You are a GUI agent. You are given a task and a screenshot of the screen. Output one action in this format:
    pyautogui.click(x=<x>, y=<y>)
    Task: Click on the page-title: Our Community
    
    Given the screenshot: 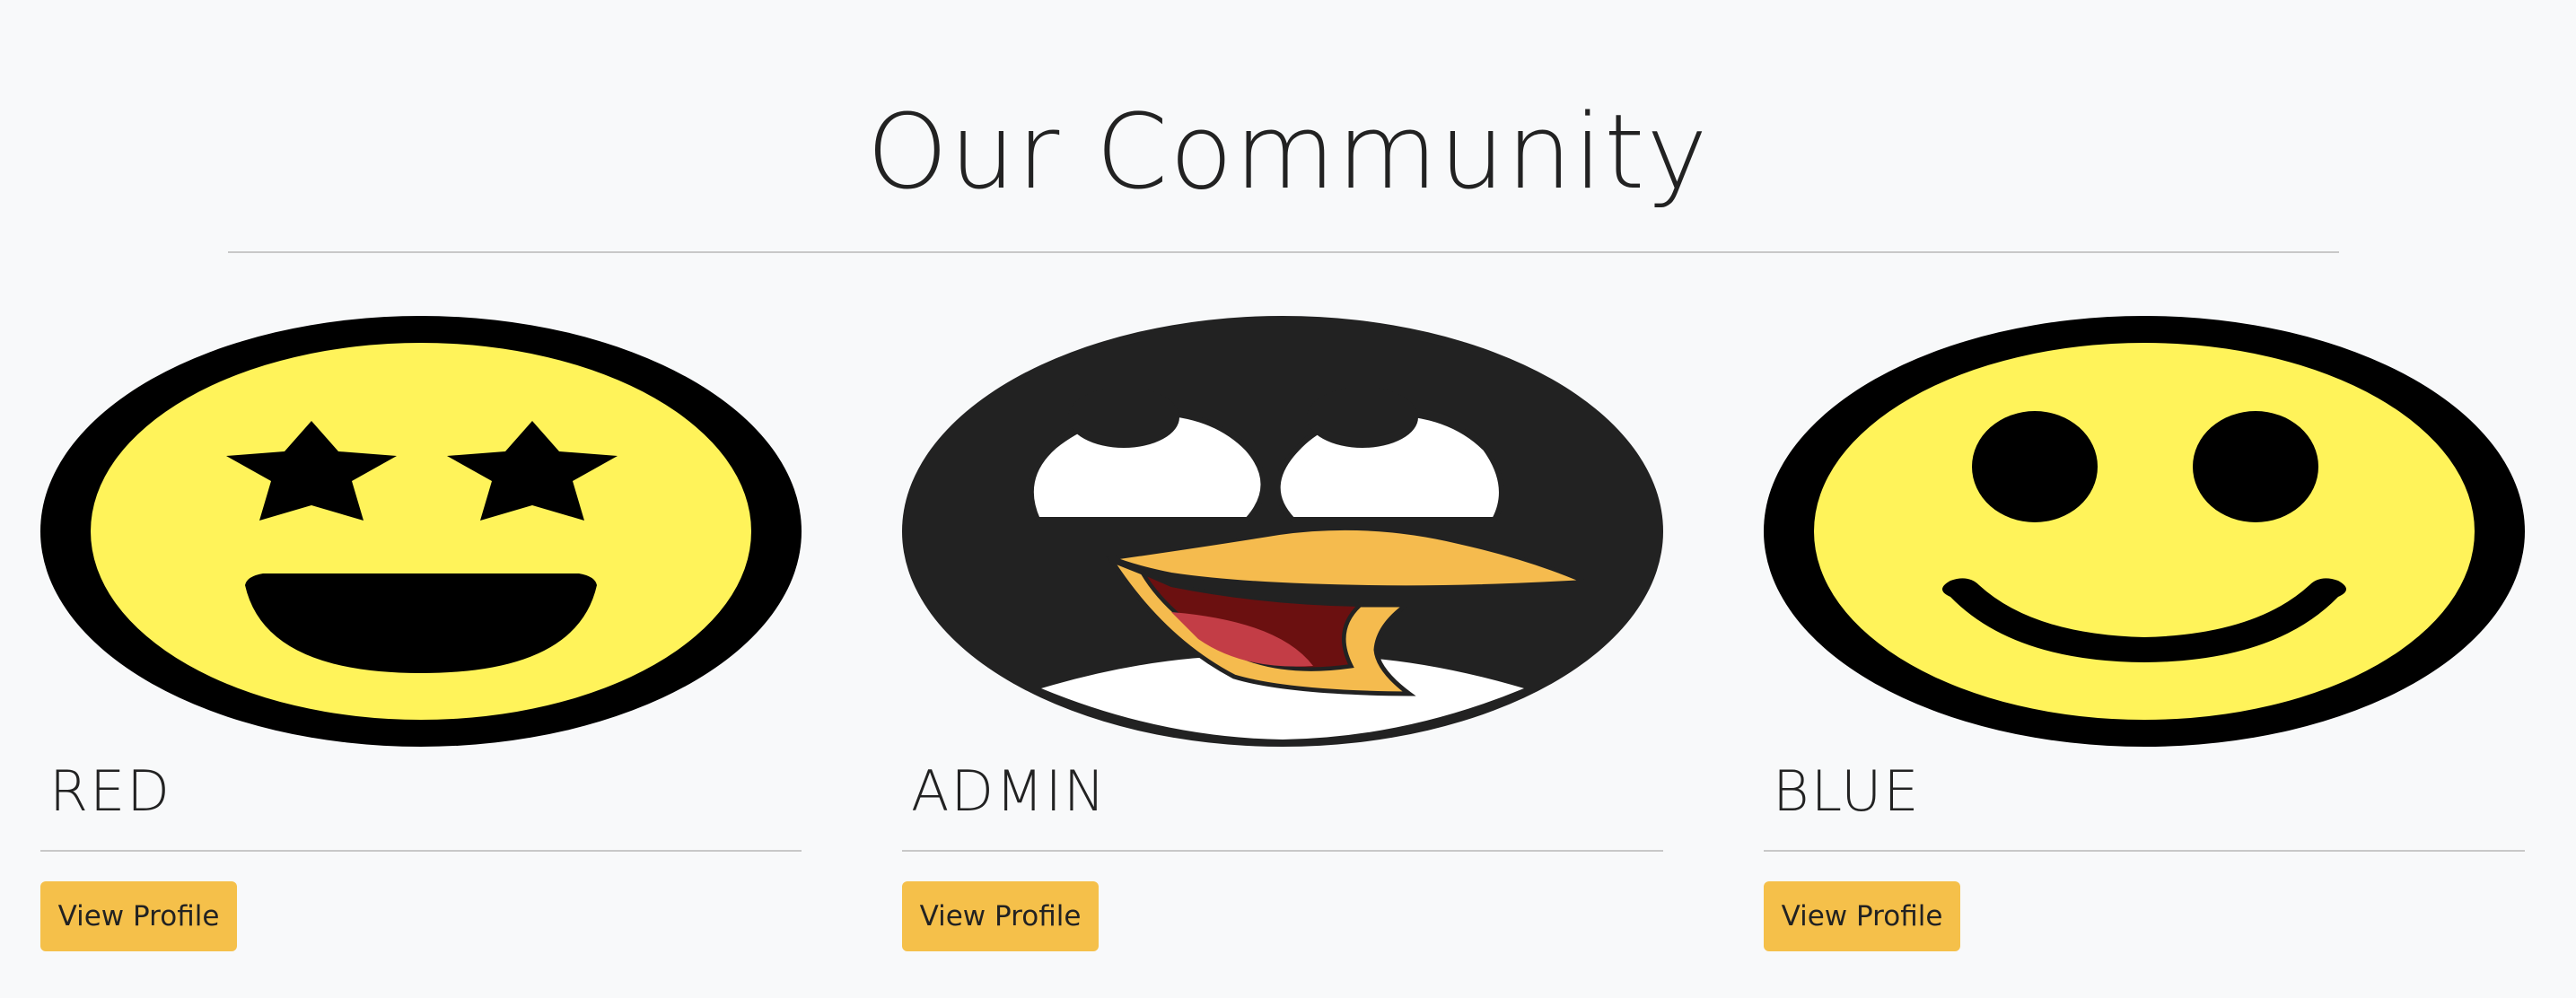 What is the action you would take?
    pyautogui.click(x=1288, y=152)
    